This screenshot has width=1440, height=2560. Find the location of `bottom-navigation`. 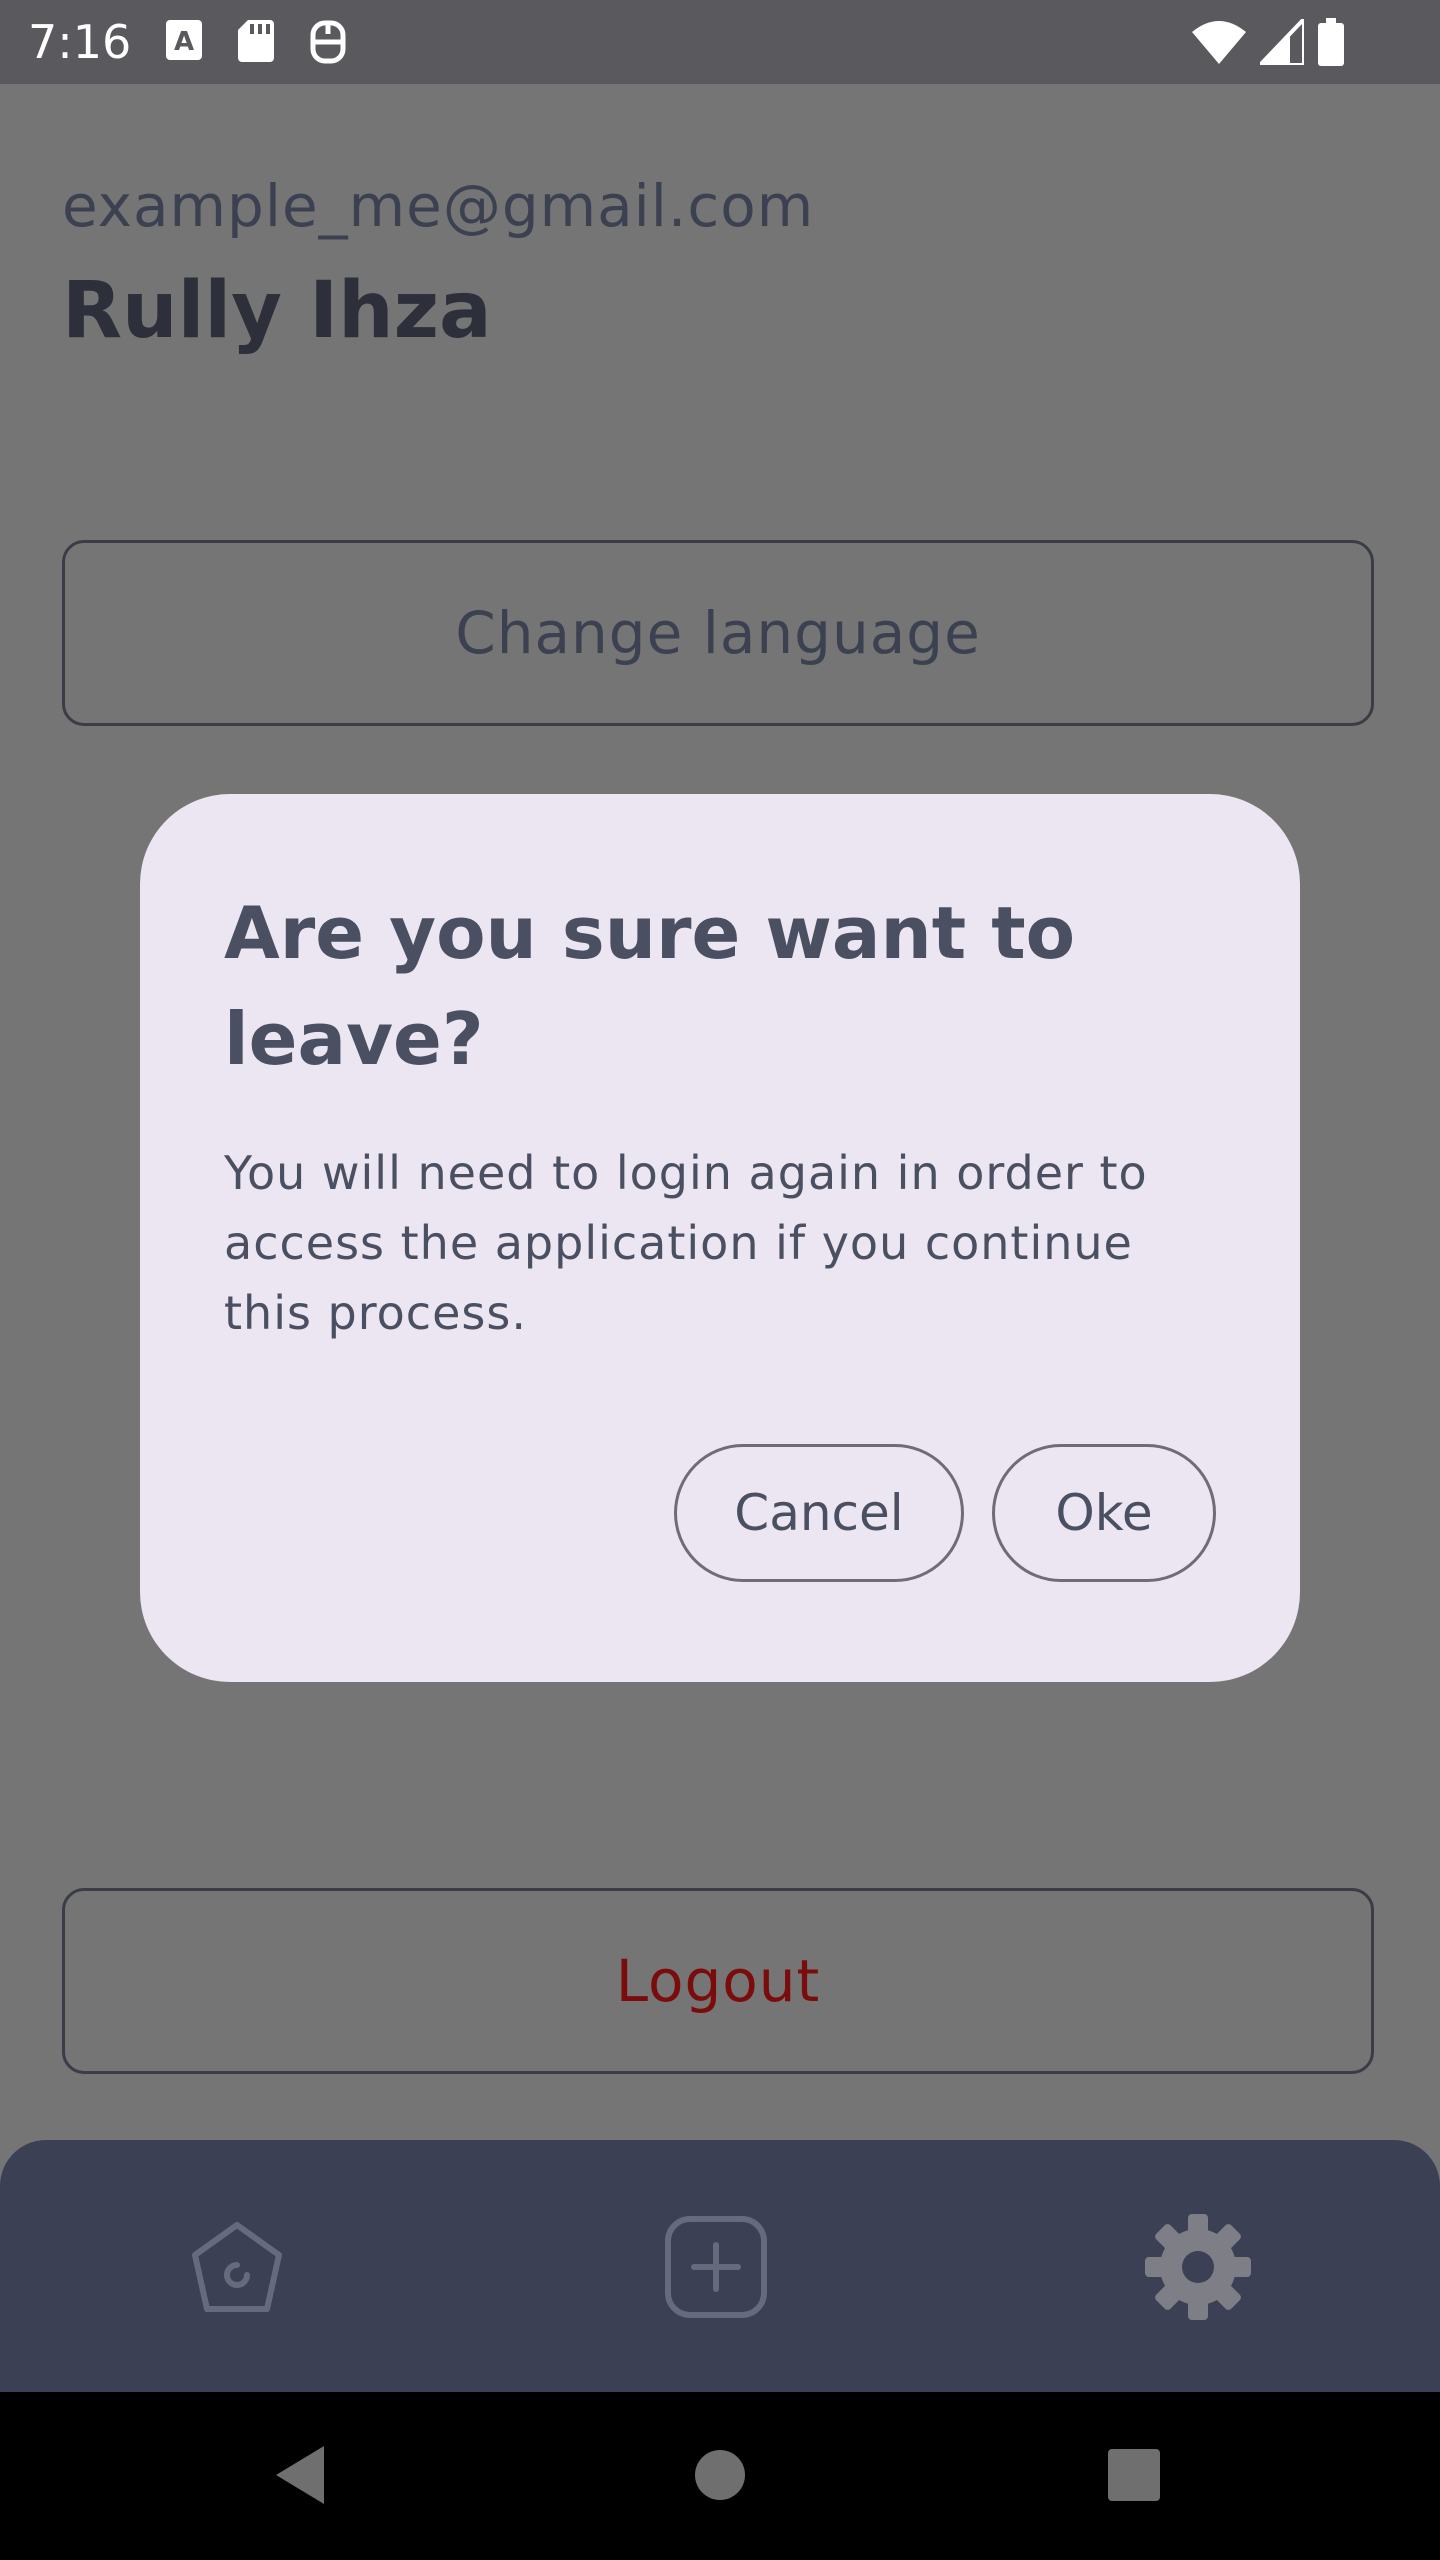

bottom-navigation is located at coordinates (720, 2266).